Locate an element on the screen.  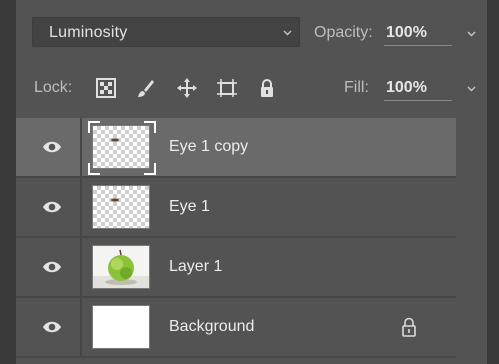
opacity-value: 100% is located at coordinates (406, 33).